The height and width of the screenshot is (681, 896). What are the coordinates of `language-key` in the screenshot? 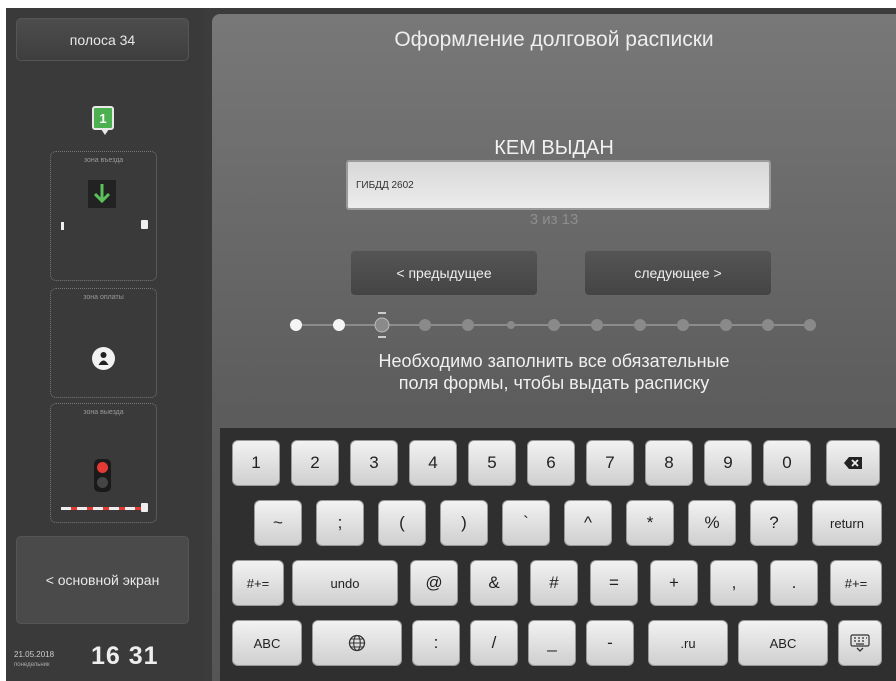 It's located at (357, 643).